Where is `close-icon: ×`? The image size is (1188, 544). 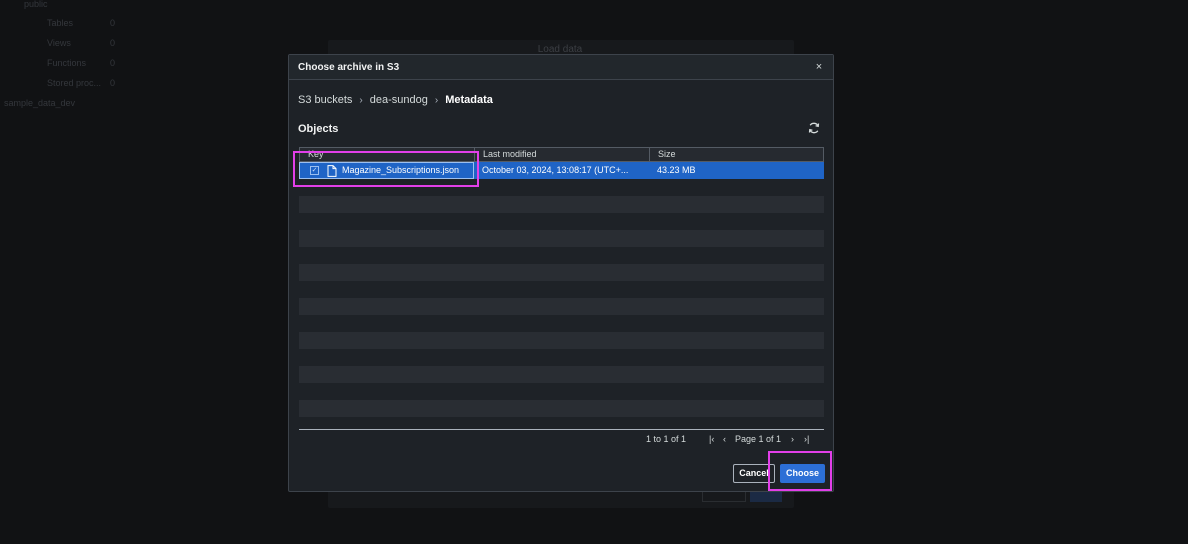 close-icon: × is located at coordinates (819, 67).